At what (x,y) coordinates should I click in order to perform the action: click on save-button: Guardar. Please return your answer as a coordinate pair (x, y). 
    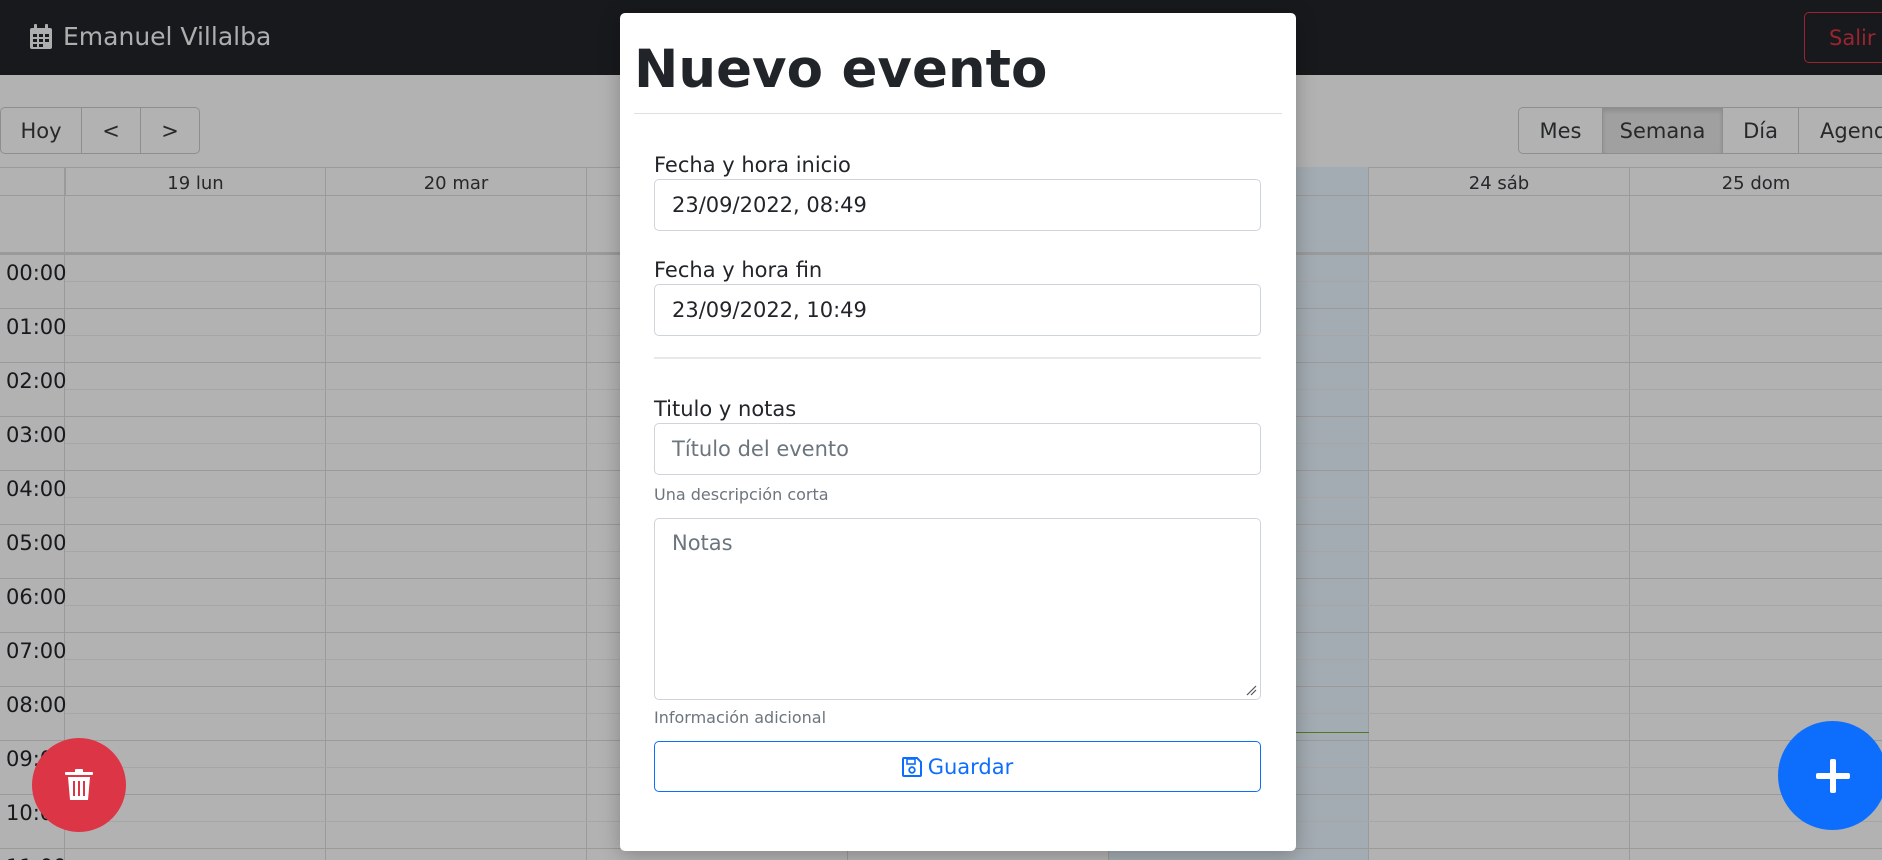
    Looking at the image, I should click on (957, 766).